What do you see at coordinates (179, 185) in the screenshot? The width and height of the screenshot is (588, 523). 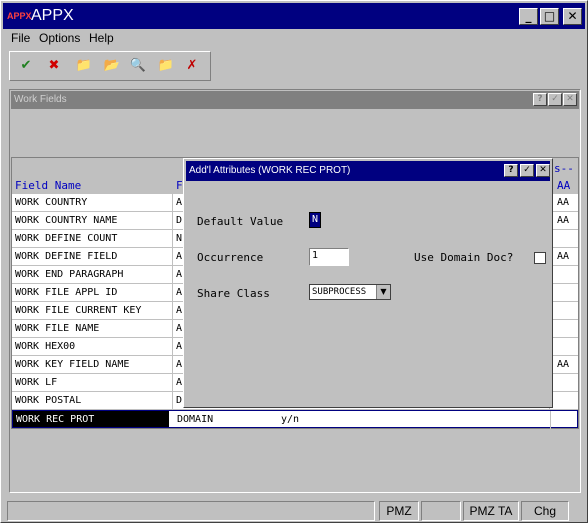 I see `column-header-type: F` at bounding box center [179, 185].